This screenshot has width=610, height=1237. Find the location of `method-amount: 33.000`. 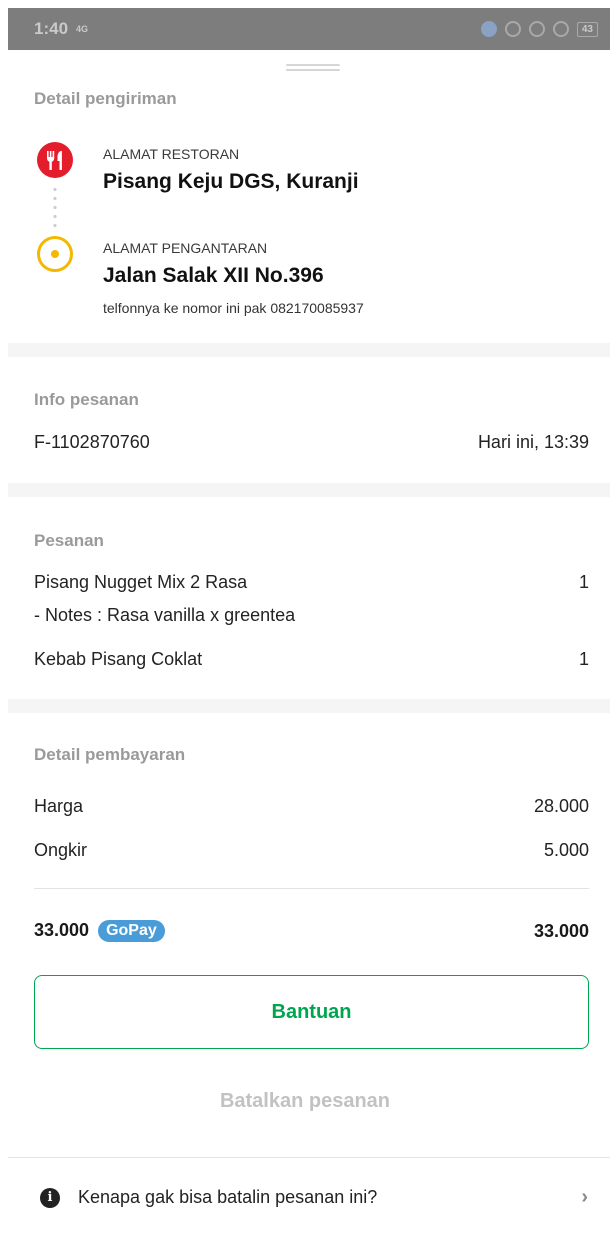

method-amount: 33.000 is located at coordinates (62, 930).